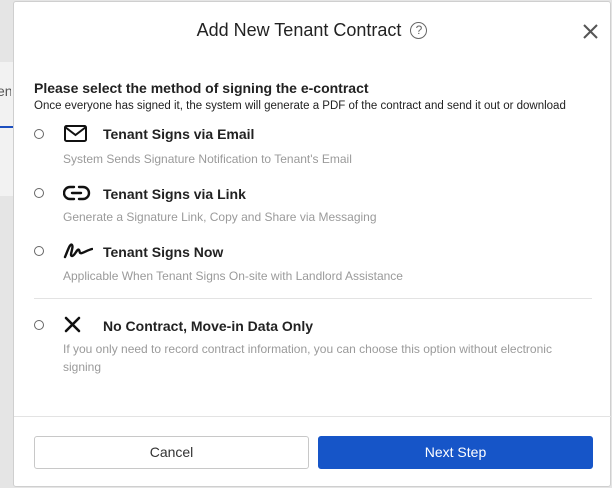 This screenshot has height=488, width=612. I want to click on option-label: Tenant Signs Now, so click(163, 252).